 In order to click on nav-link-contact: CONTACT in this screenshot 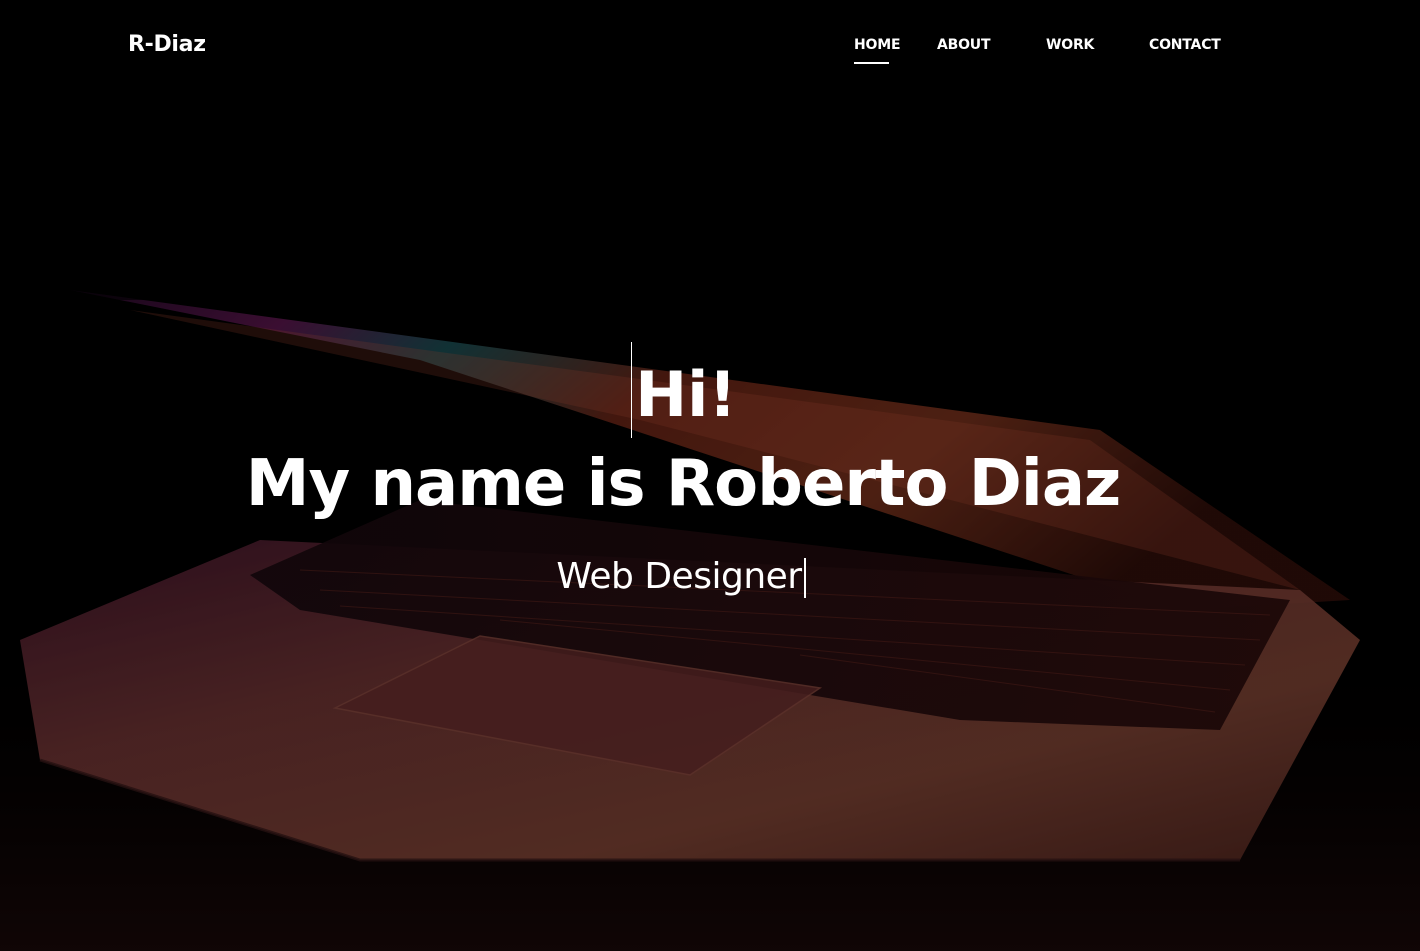, I will do `click(1185, 45)`.